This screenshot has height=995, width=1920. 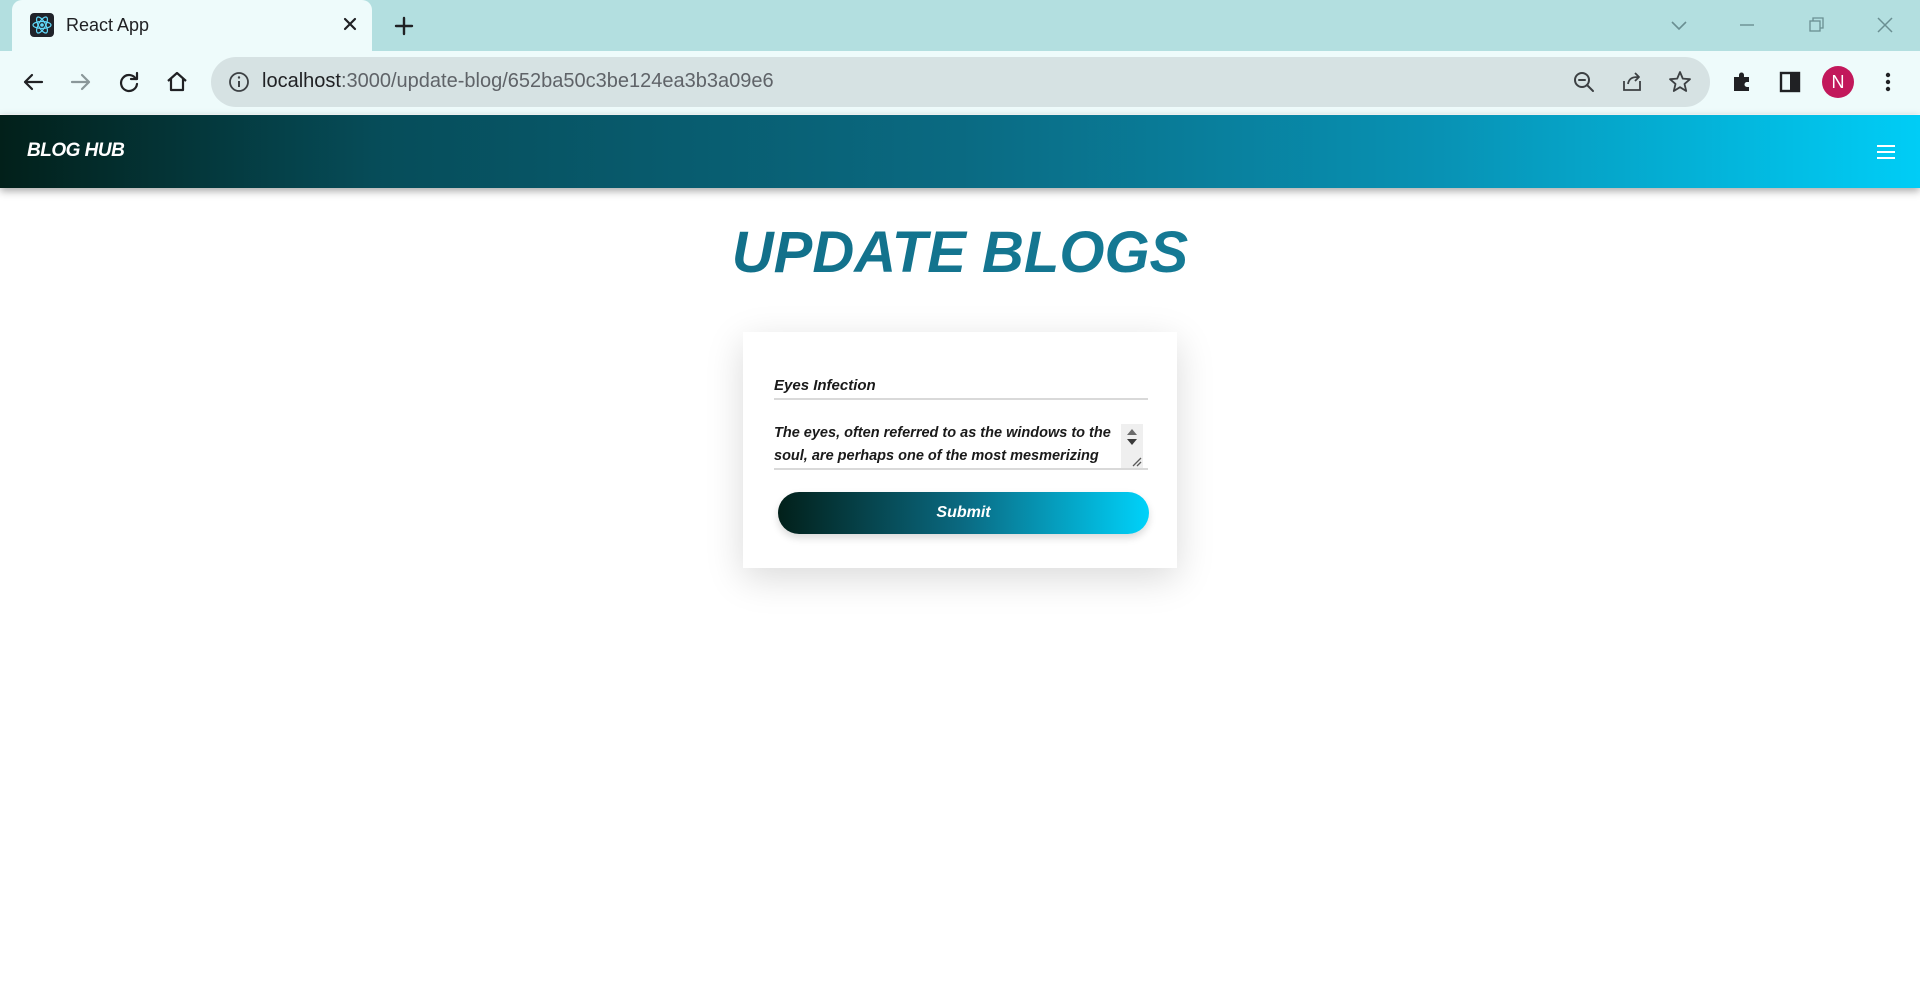 What do you see at coordinates (301, 81) in the screenshot?
I see `url-host: localhost` at bounding box center [301, 81].